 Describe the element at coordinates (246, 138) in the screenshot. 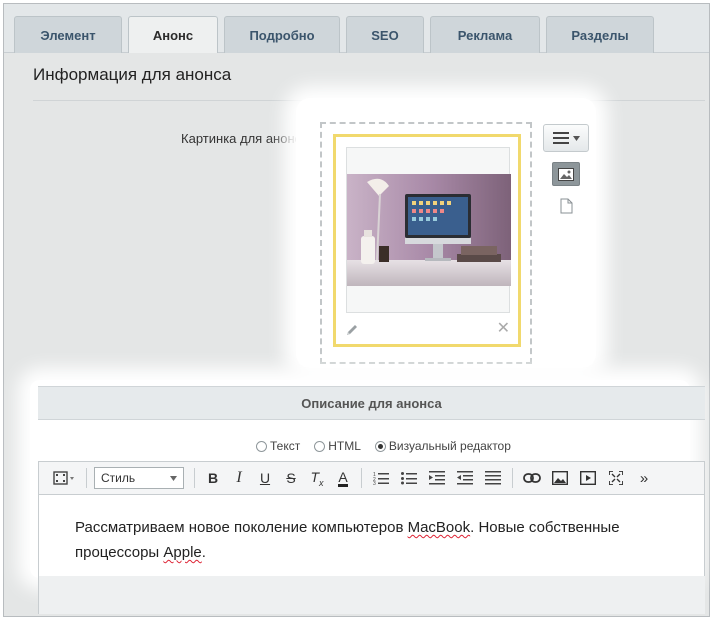

I see `picture-label: Картинка для анонса:` at that location.